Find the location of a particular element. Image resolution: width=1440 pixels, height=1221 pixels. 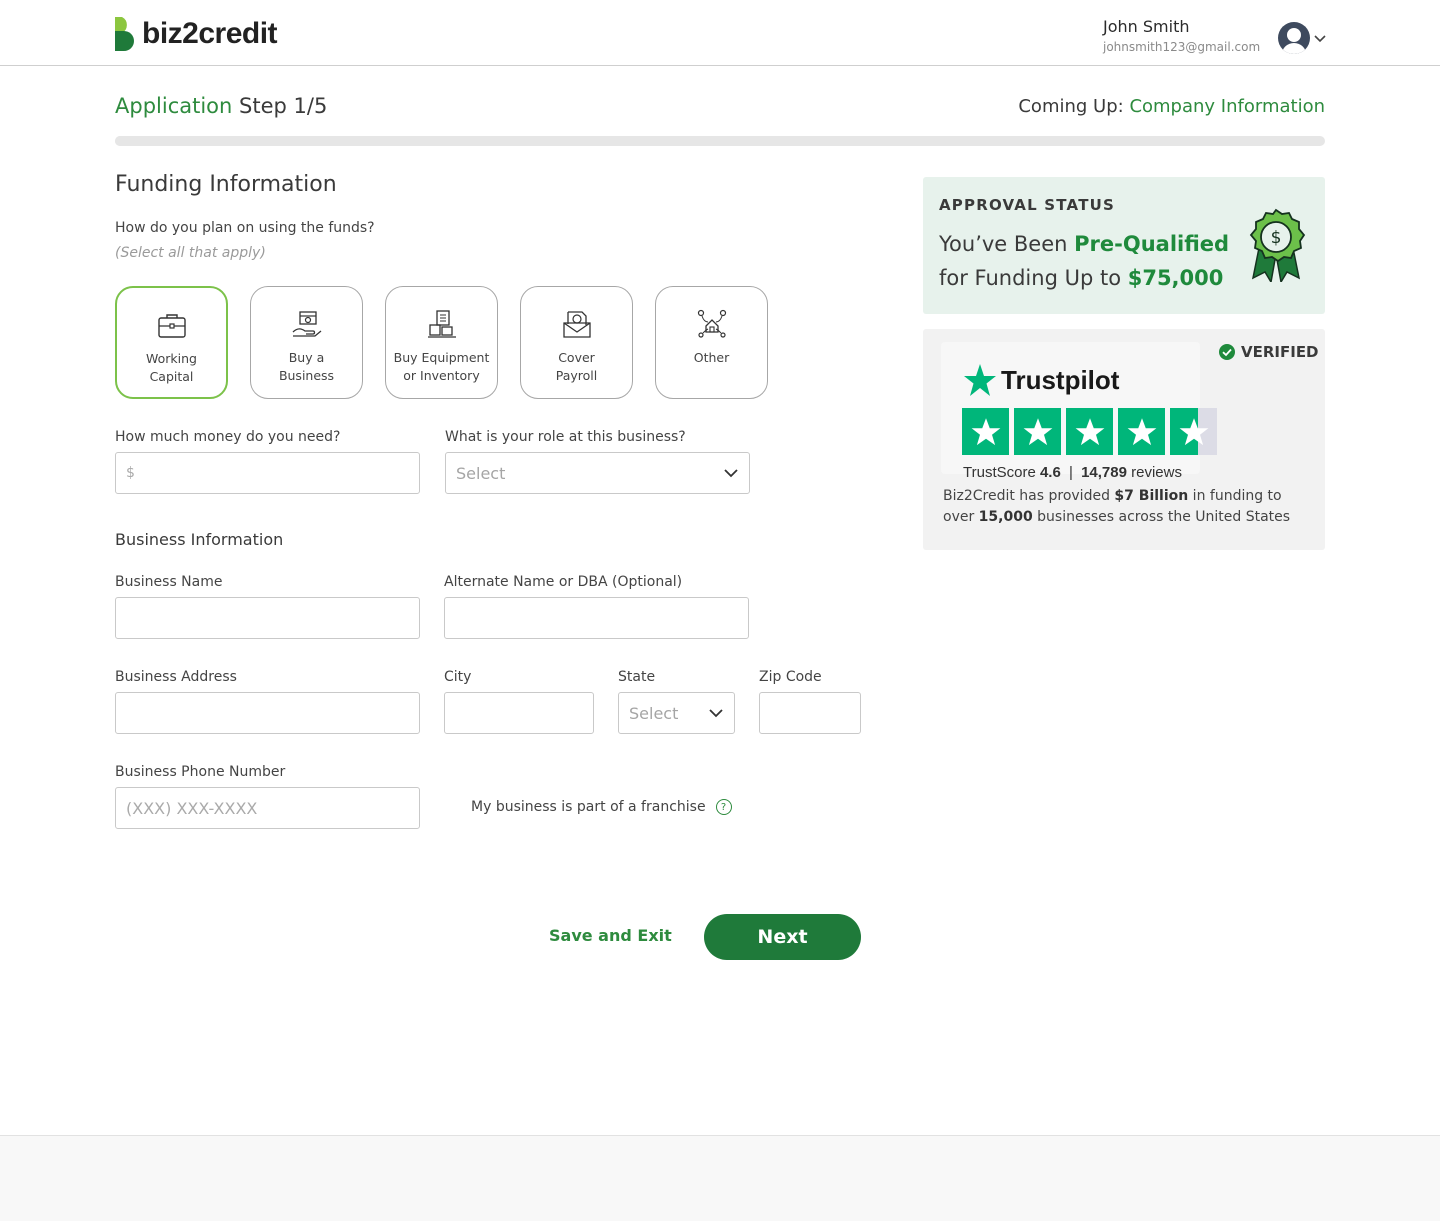

coming-up: Coming Up: Company Information is located at coordinates (1171, 106).